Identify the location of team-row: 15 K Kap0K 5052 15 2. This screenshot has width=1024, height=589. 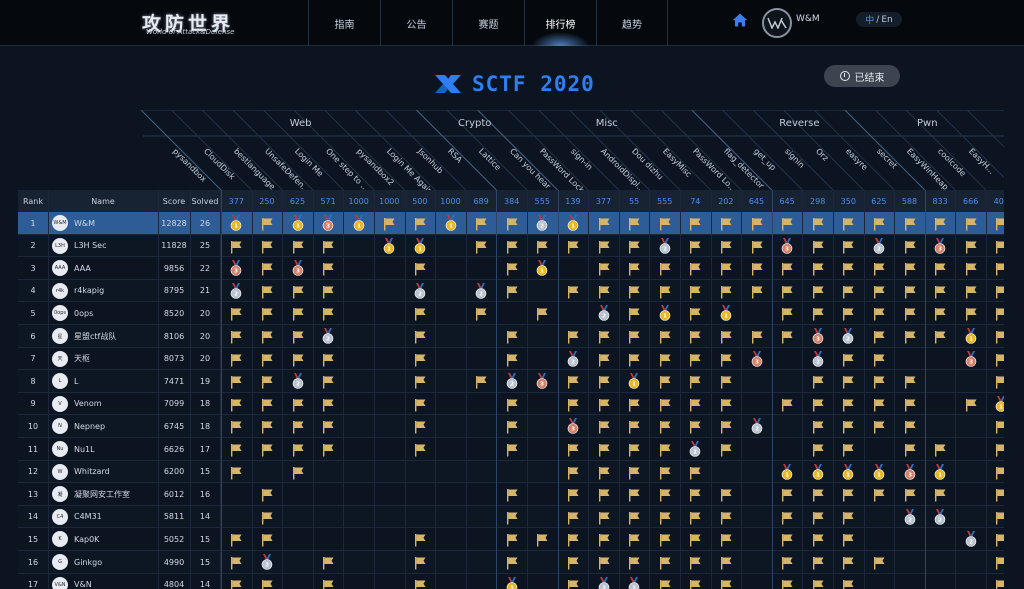
(511, 539).